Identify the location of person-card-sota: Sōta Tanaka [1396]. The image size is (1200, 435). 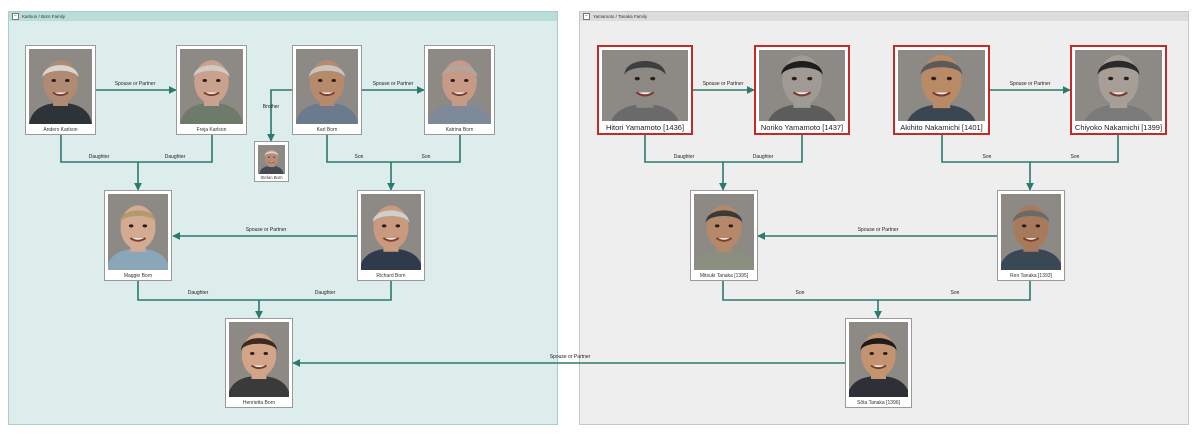
(878, 363).